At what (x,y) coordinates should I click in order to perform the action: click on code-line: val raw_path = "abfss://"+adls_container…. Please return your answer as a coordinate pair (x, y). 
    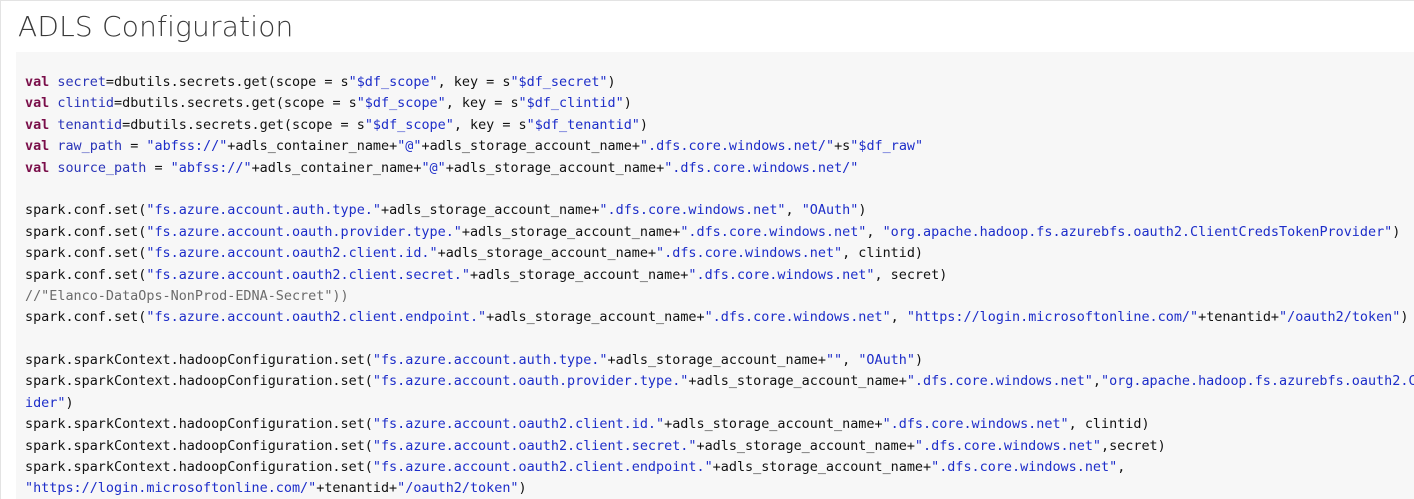
    Looking at the image, I should click on (719, 146).